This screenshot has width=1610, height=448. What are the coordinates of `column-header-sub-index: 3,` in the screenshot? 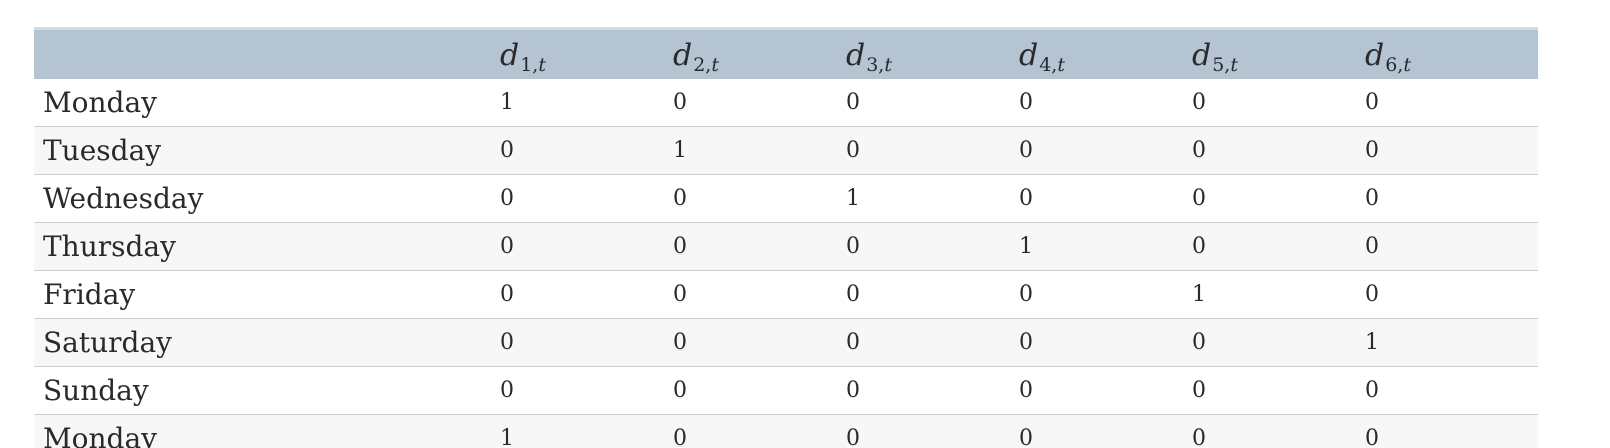 It's located at (875, 65).